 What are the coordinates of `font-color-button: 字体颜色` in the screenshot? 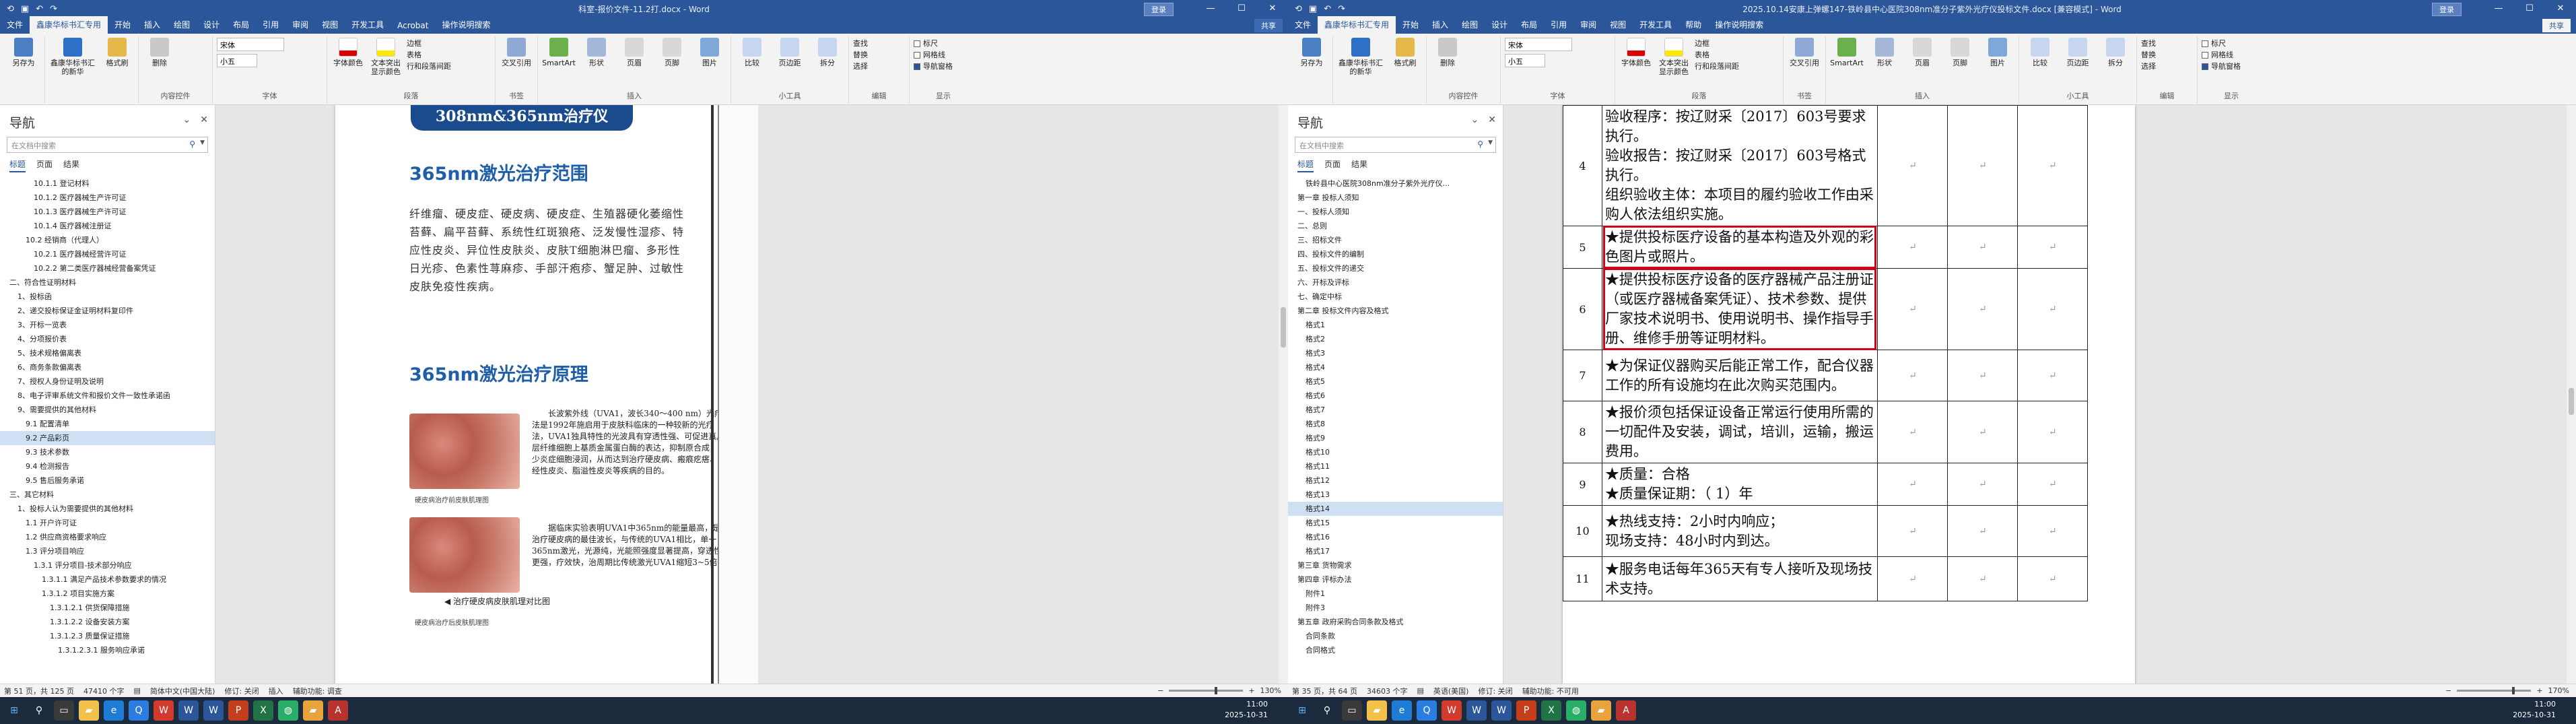 It's located at (348, 52).